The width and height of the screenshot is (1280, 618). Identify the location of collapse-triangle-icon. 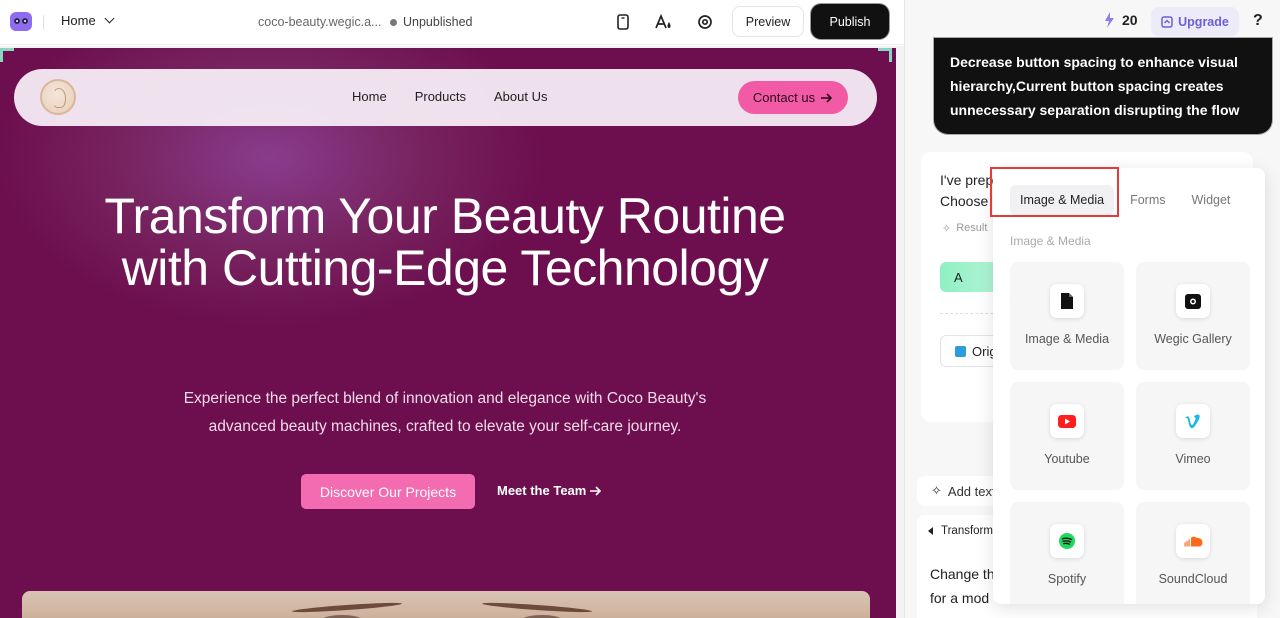
(930, 531).